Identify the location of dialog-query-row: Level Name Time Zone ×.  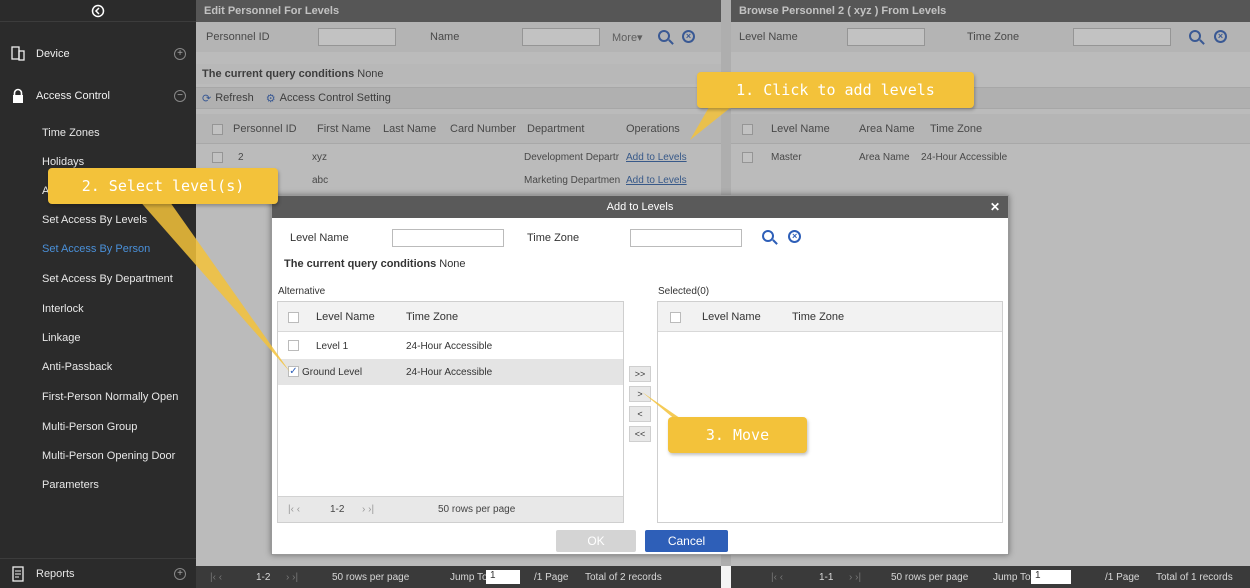
(640, 238).